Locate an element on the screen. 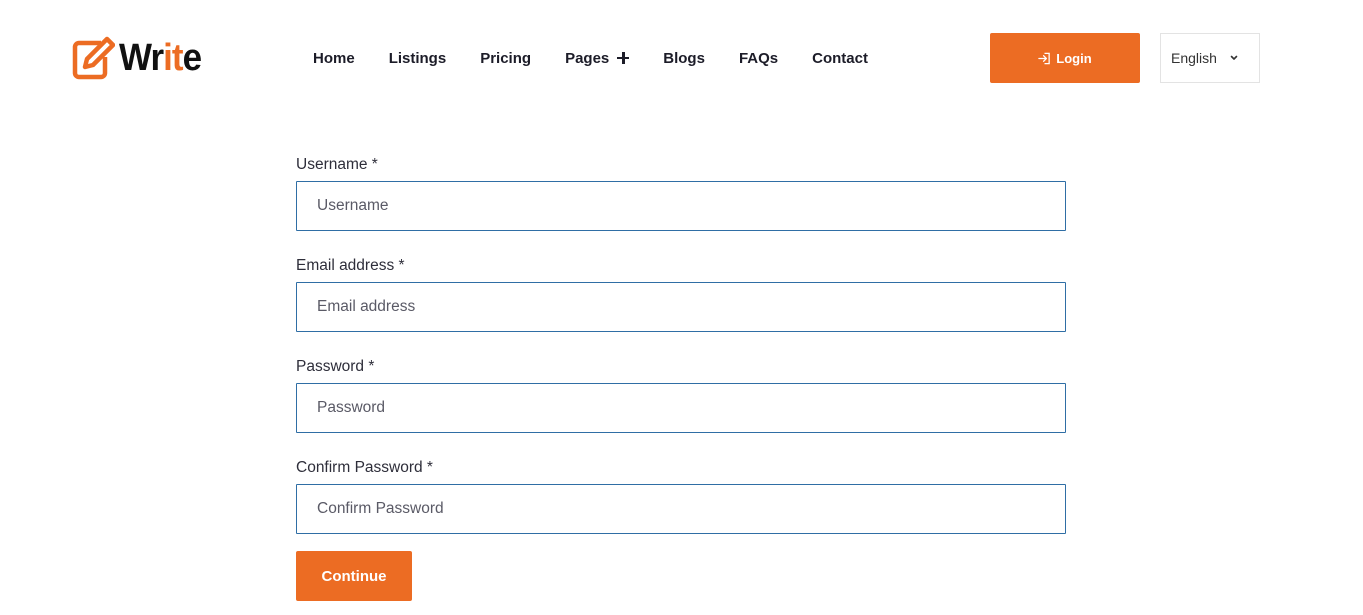  login-button: Login is located at coordinates (1065, 58).